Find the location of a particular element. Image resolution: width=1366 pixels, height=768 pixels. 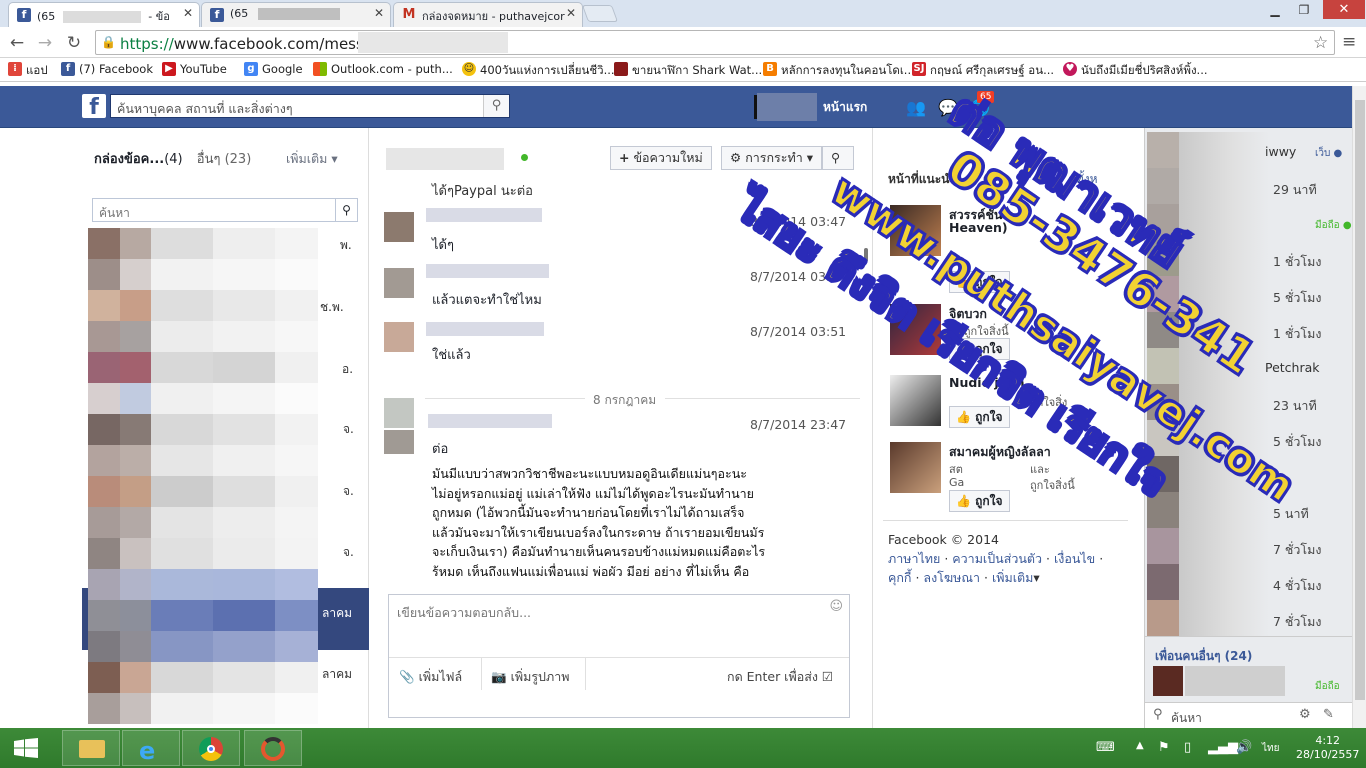

star-icon: ☆ is located at coordinates (1320, 43).